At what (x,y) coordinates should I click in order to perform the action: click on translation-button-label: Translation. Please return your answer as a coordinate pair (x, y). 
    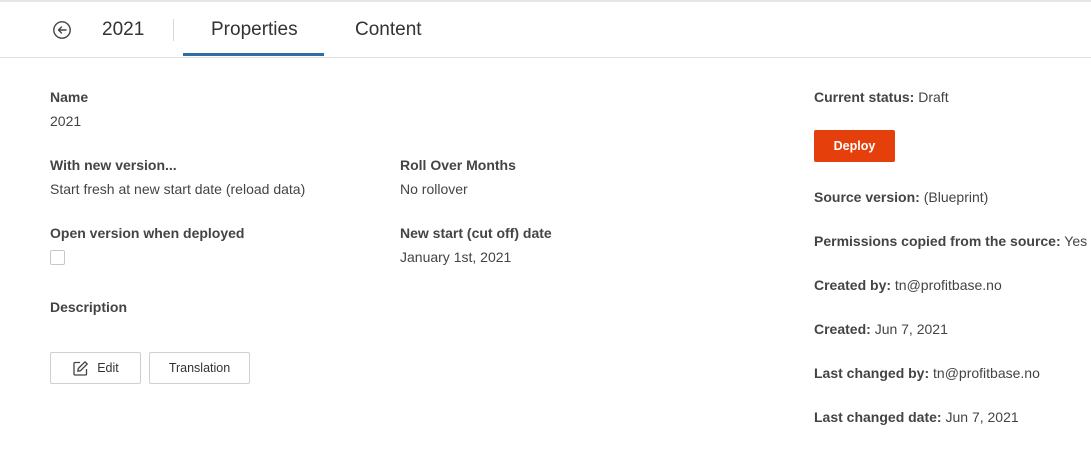
    Looking at the image, I should click on (199, 368).